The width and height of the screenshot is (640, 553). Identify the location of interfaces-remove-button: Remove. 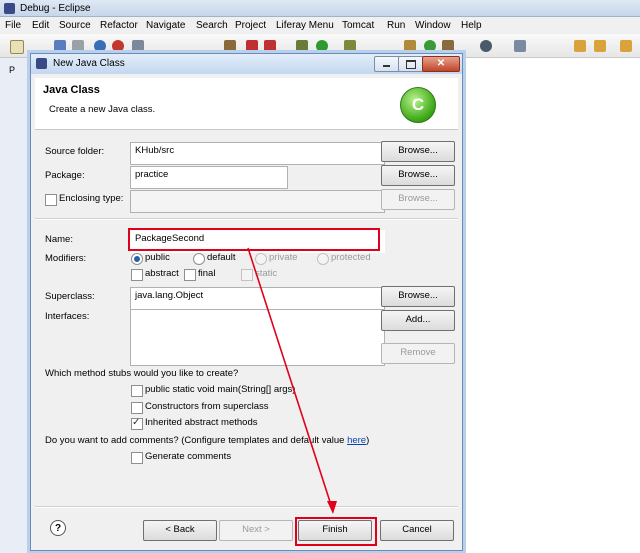
(418, 353).